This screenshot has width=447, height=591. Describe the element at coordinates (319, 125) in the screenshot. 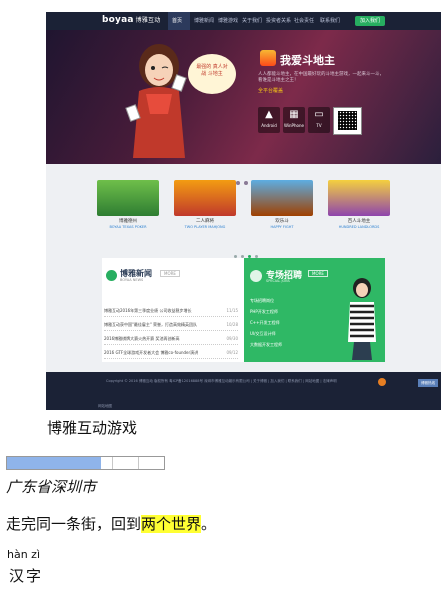

I see `tv-label: TV` at that location.